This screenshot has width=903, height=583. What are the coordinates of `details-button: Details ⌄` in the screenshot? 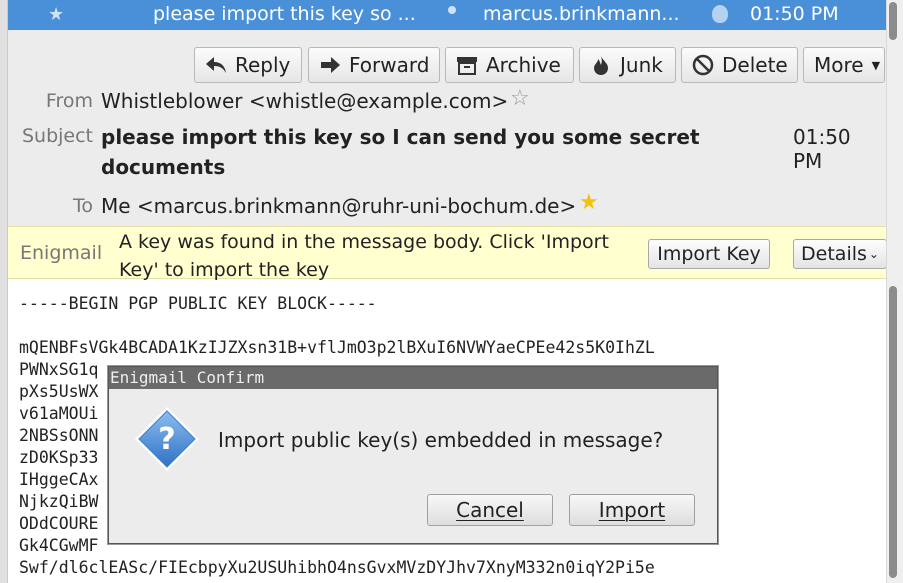 It's located at (840, 254).